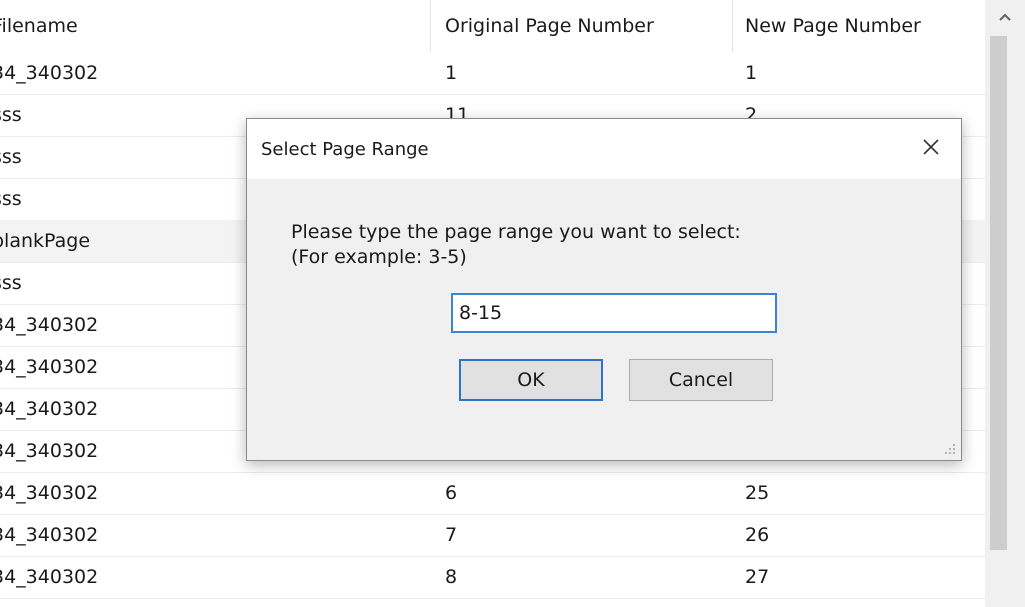 The width and height of the screenshot is (1025, 607). What do you see at coordinates (492, 493) in the screenshot?
I see `table-row: 34_340302 6 25` at bounding box center [492, 493].